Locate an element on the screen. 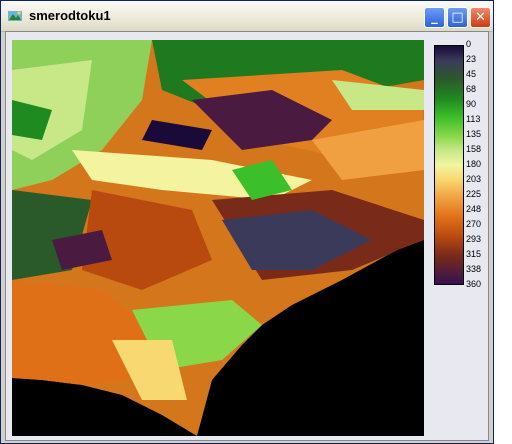  legend-label: 45 is located at coordinates (471, 74).